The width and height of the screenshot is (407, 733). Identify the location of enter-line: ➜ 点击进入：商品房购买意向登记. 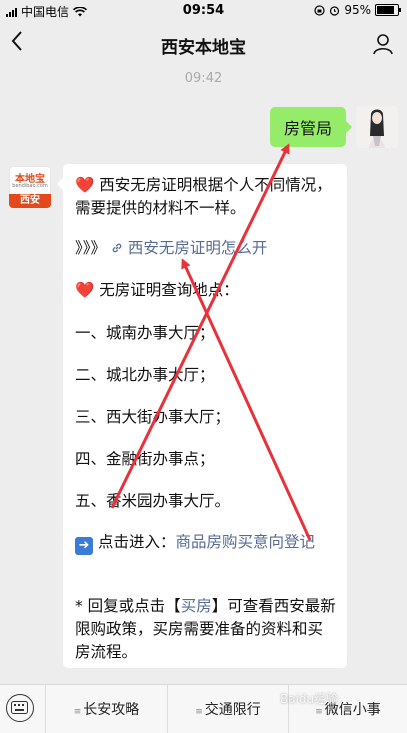
(206, 543).